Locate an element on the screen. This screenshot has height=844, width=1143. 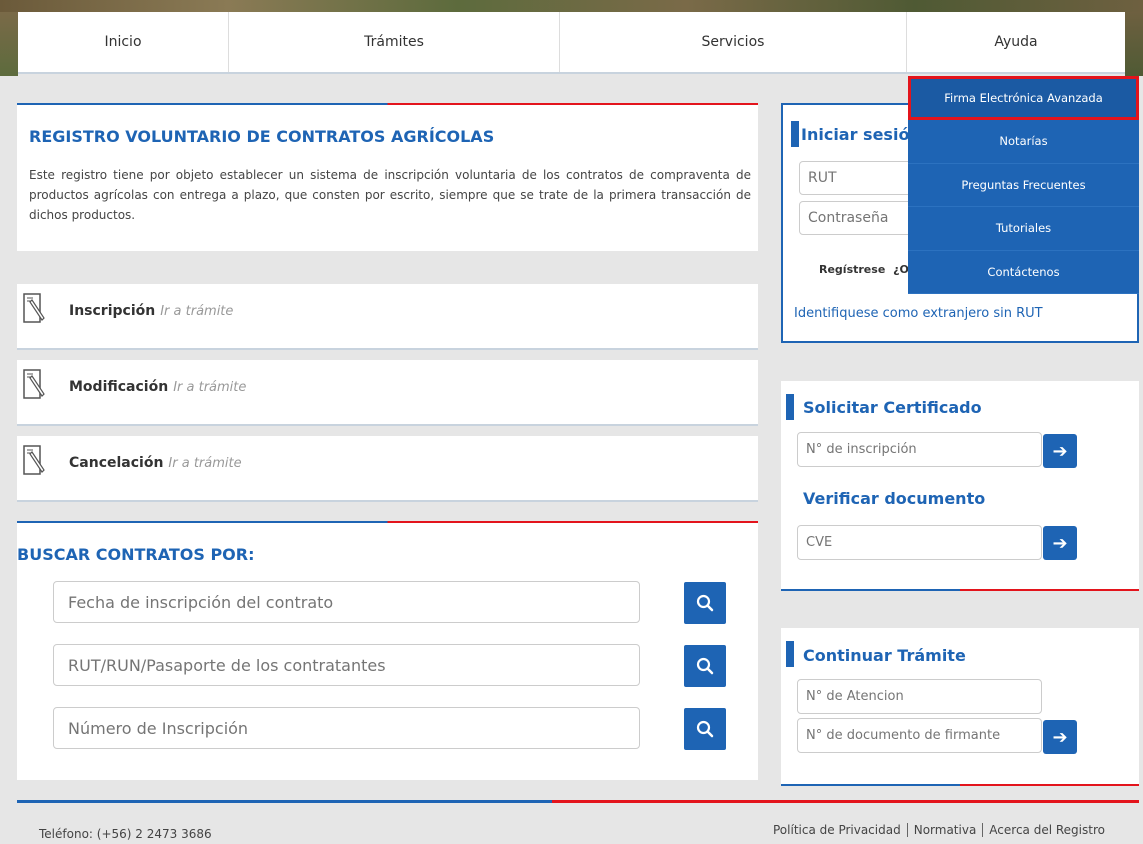
search-fecha-button is located at coordinates (705, 603).